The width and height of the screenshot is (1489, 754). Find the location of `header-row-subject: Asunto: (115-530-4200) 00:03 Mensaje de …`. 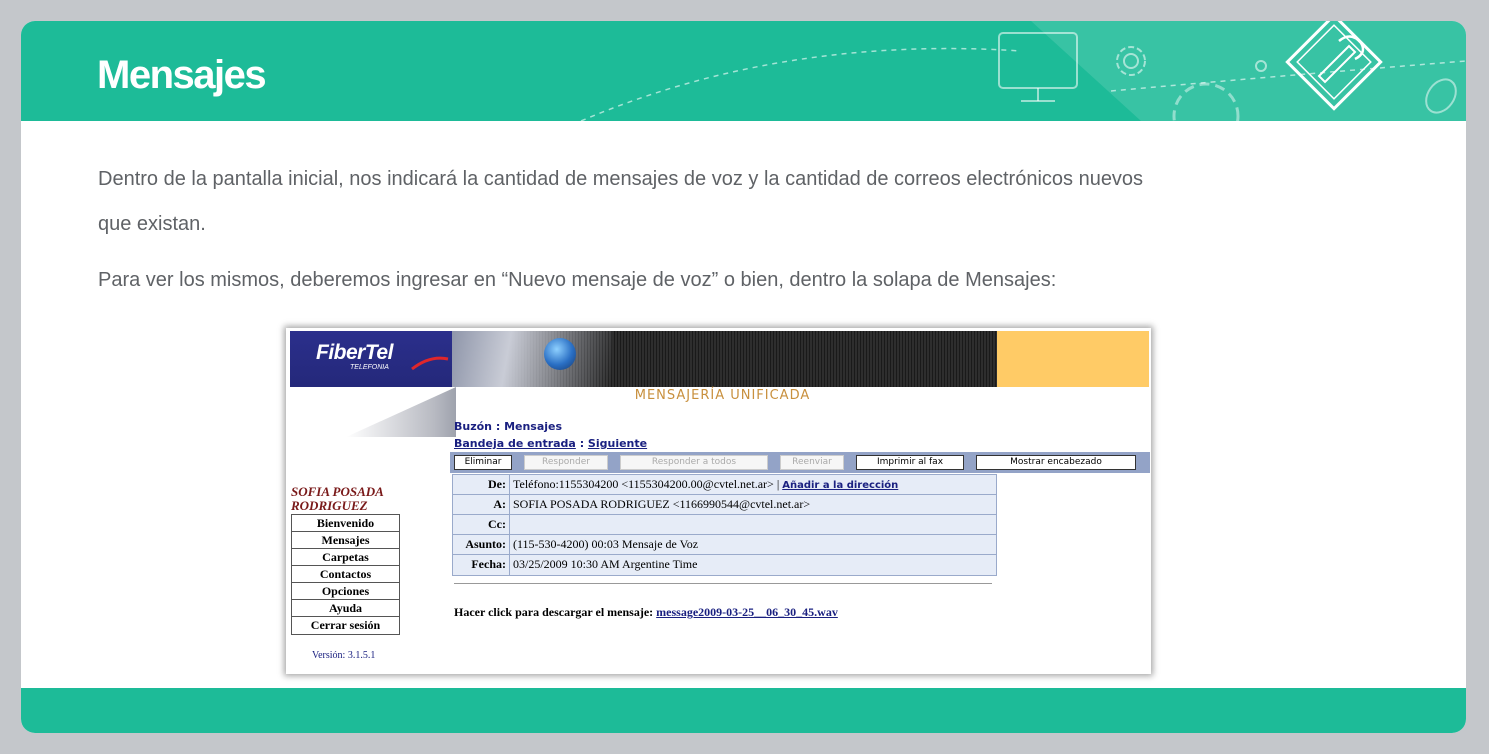

header-row-subject: Asunto: (115-530-4200) 00:03 Mensaje de … is located at coordinates (724, 545).